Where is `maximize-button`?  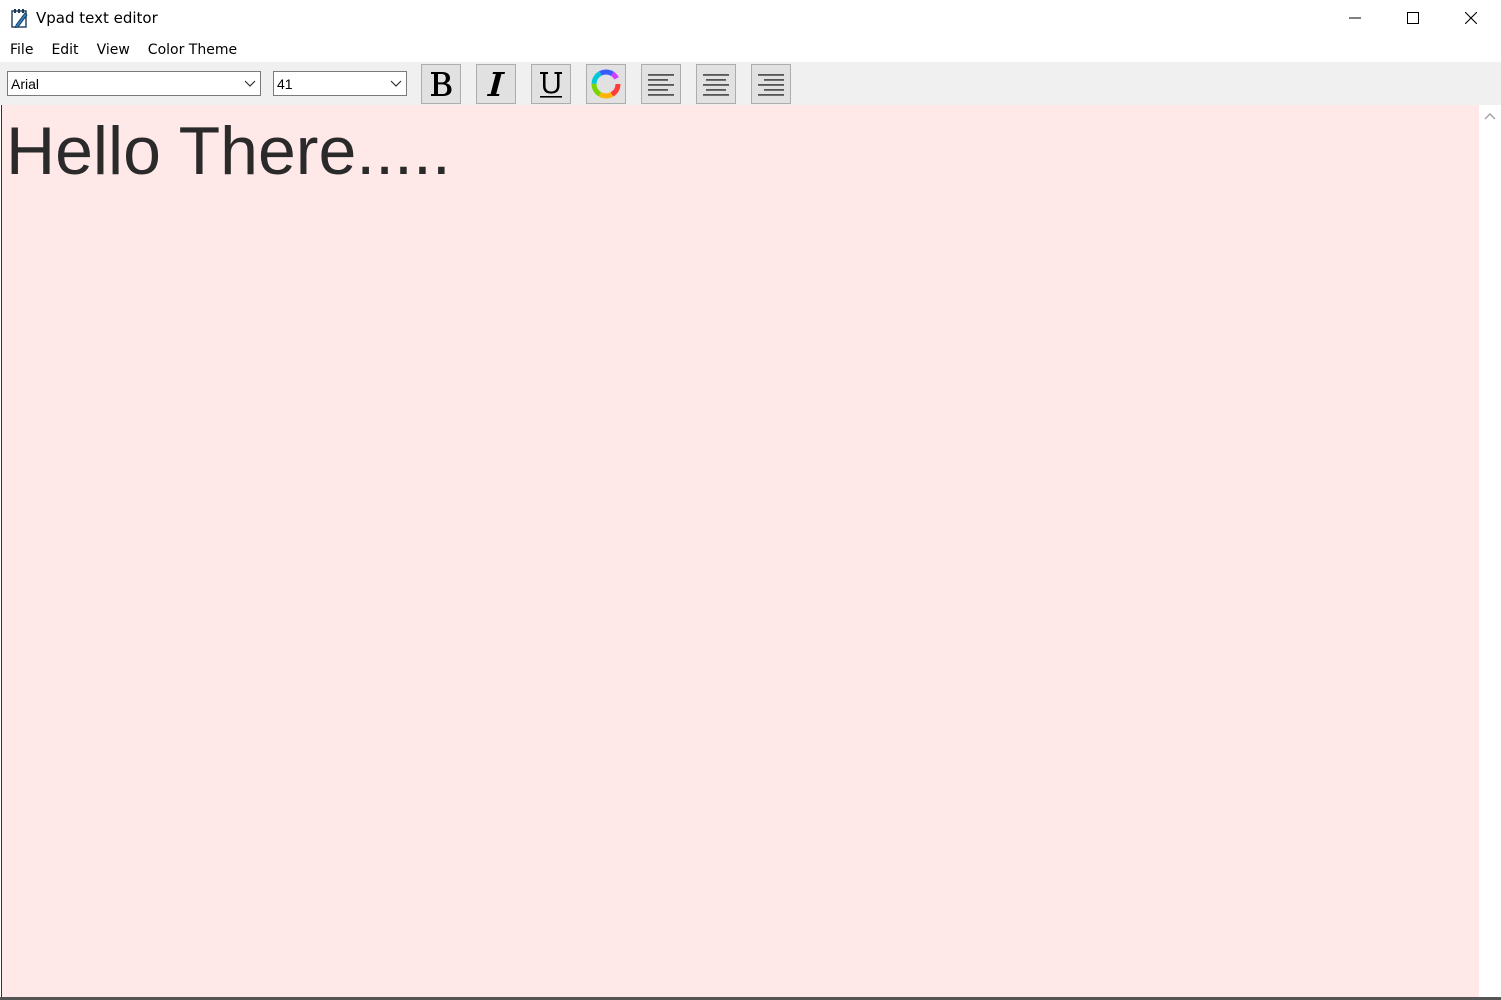 maximize-button is located at coordinates (1413, 18).